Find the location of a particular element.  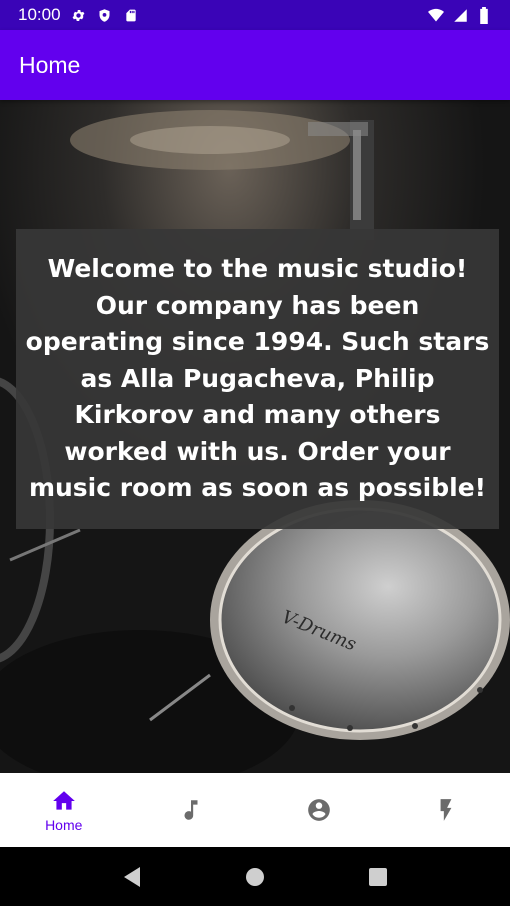

system-navigation-bar is located at coordinates (255, 876).